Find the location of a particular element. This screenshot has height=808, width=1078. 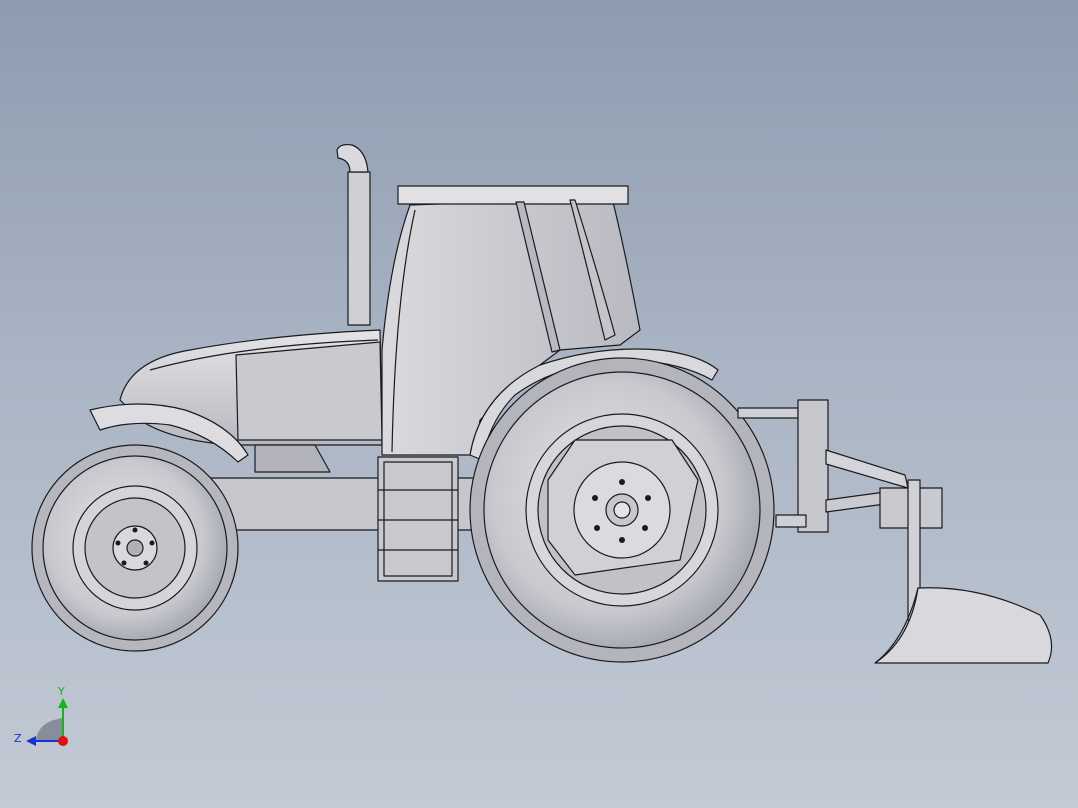

triad-z-arrow is located at coordinates (31, 741).